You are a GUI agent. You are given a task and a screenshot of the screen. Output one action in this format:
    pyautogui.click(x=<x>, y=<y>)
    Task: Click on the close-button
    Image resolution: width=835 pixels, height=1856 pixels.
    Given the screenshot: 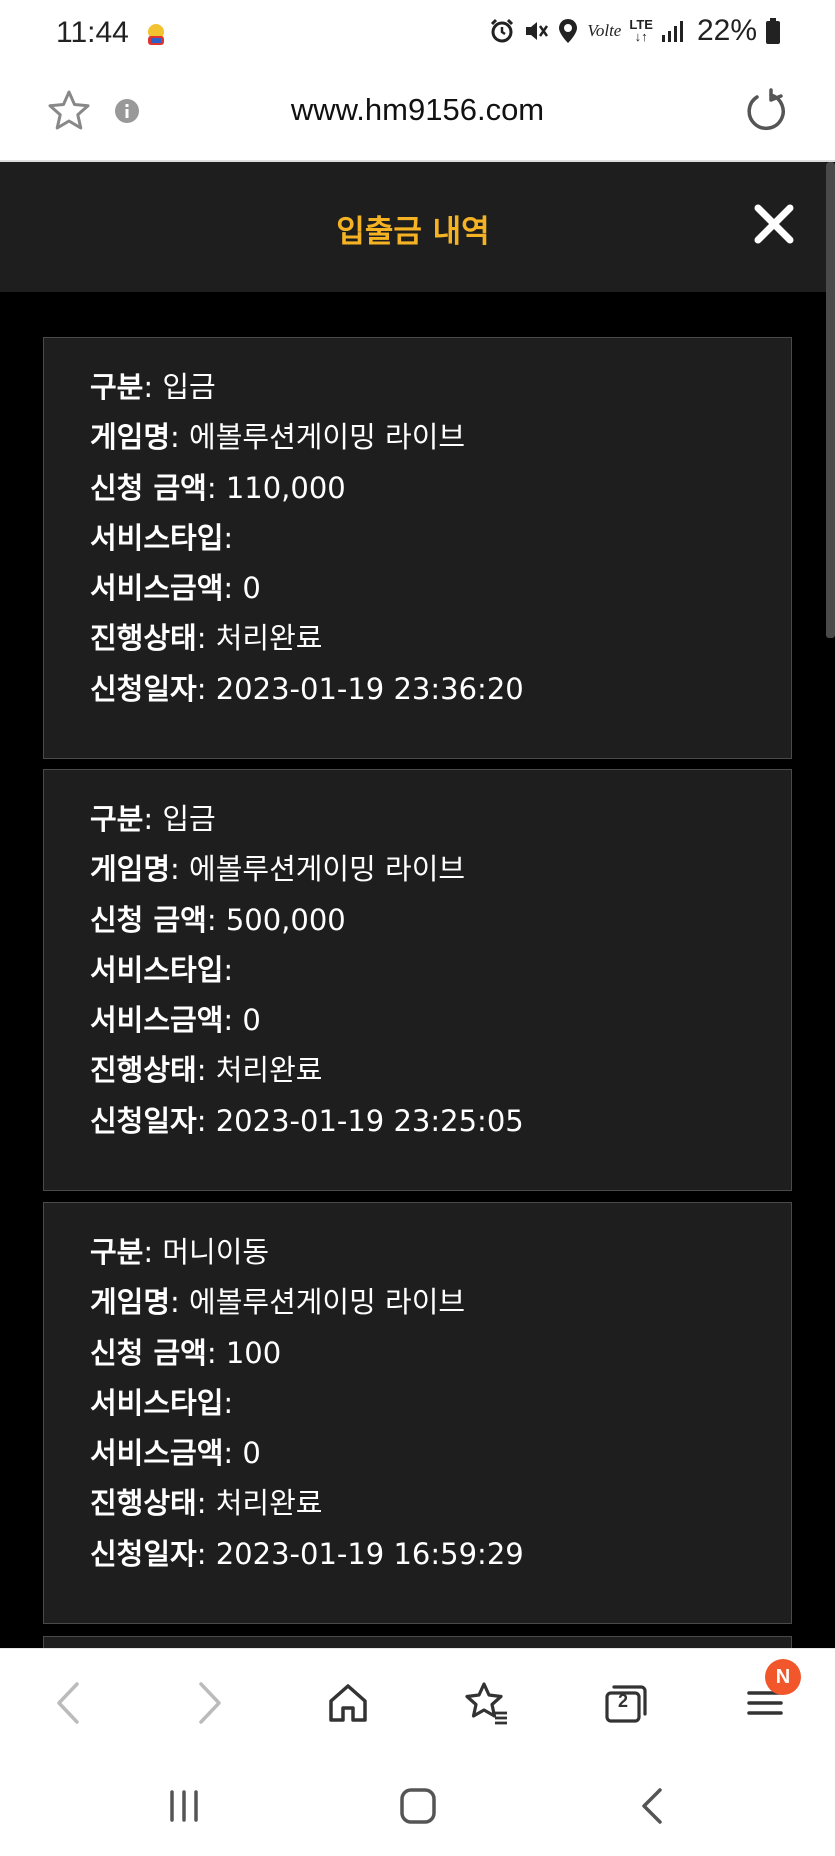 What is the action you would take?
    pyautogui.click(x=774, y=224)
    